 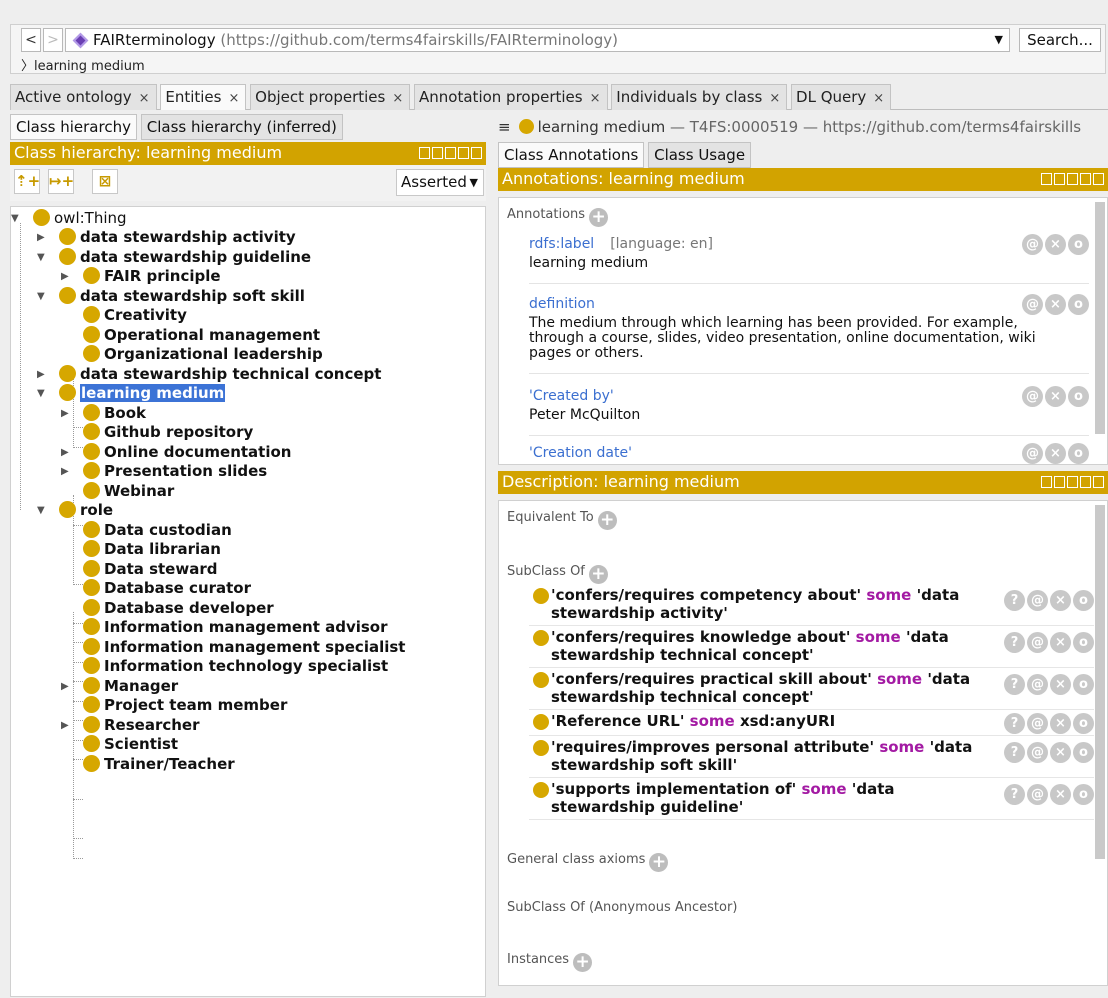 What do you see at coordinates (571, 155) in the screenshot?
I see `tab-class-annotations: Class Annotations` at bounding box center [571, 155].